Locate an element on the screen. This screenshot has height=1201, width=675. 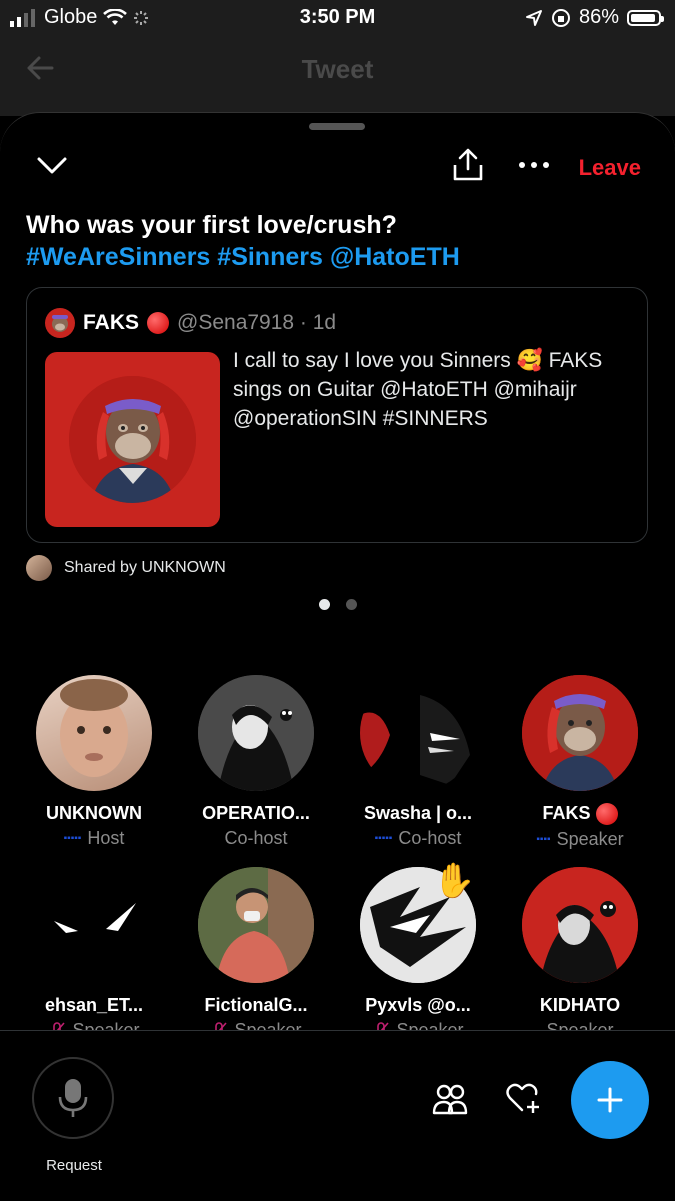
participant: ehsan_ET... Speaker is located at coordinates (94, 954).